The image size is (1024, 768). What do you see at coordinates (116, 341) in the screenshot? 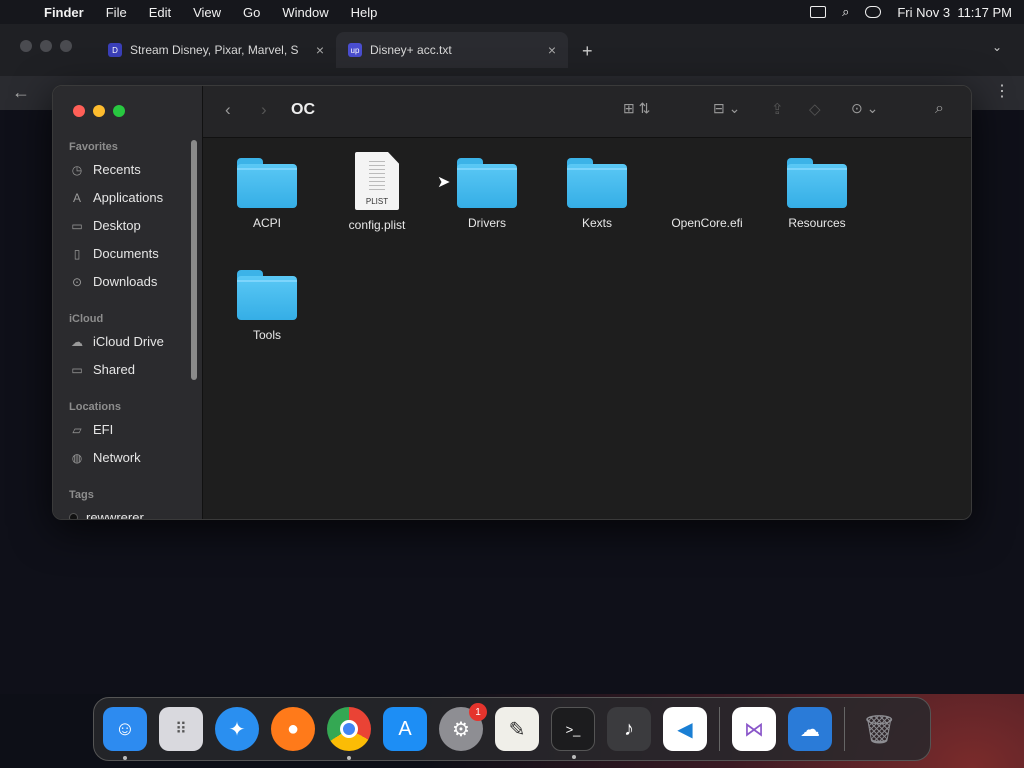
I see `sidebar-item-icloud-drive: ☁ iCloud Drive` at bounding box center [116, 341].